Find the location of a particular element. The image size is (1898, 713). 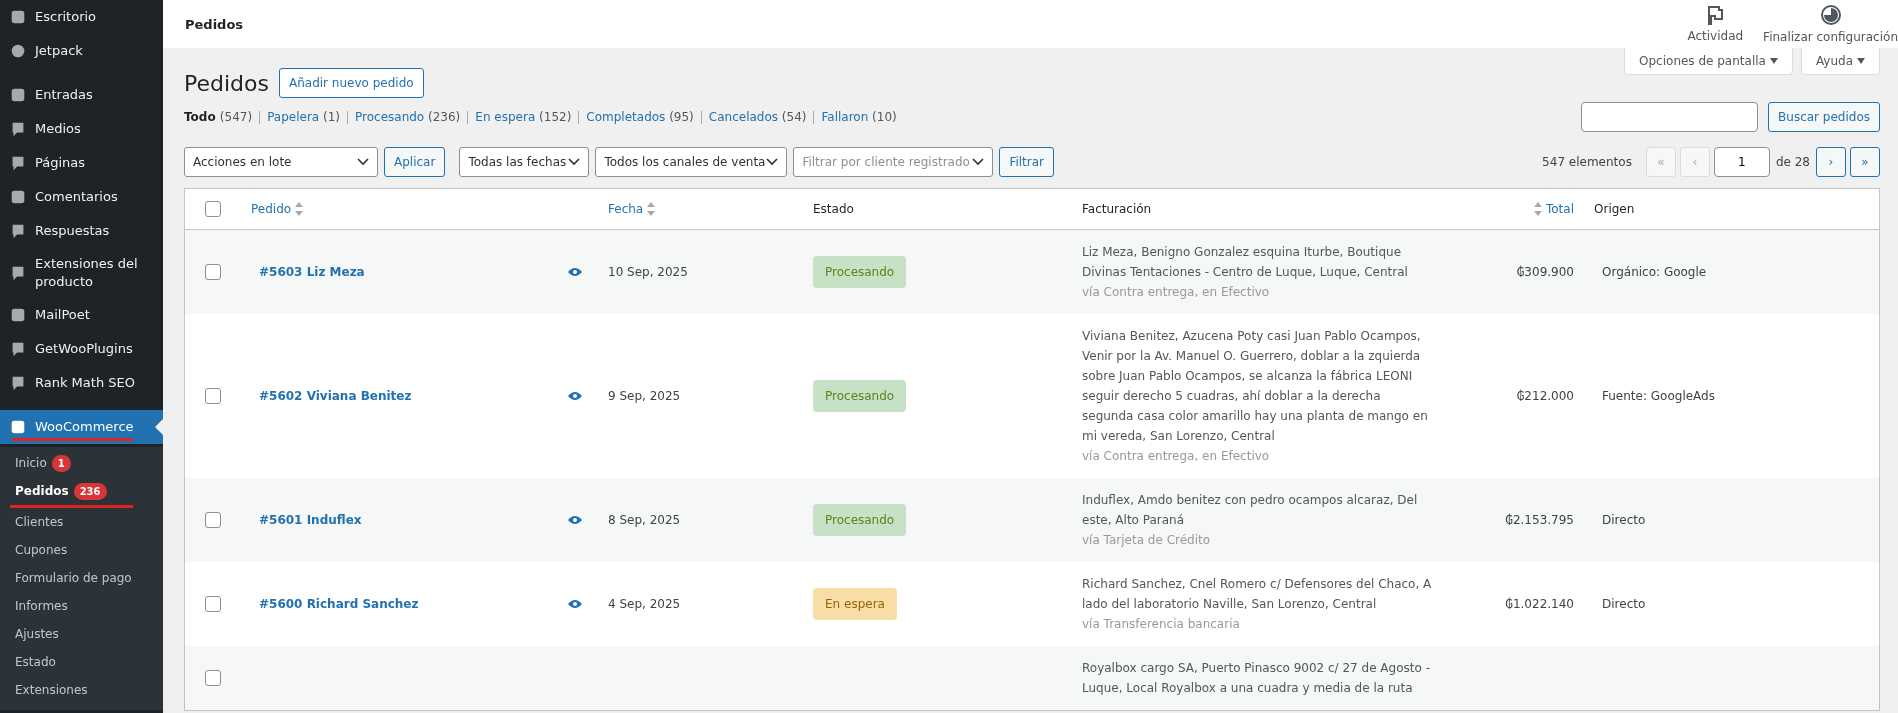

submenu-item: Pedidos 236 is located at coordinates (81, 491).